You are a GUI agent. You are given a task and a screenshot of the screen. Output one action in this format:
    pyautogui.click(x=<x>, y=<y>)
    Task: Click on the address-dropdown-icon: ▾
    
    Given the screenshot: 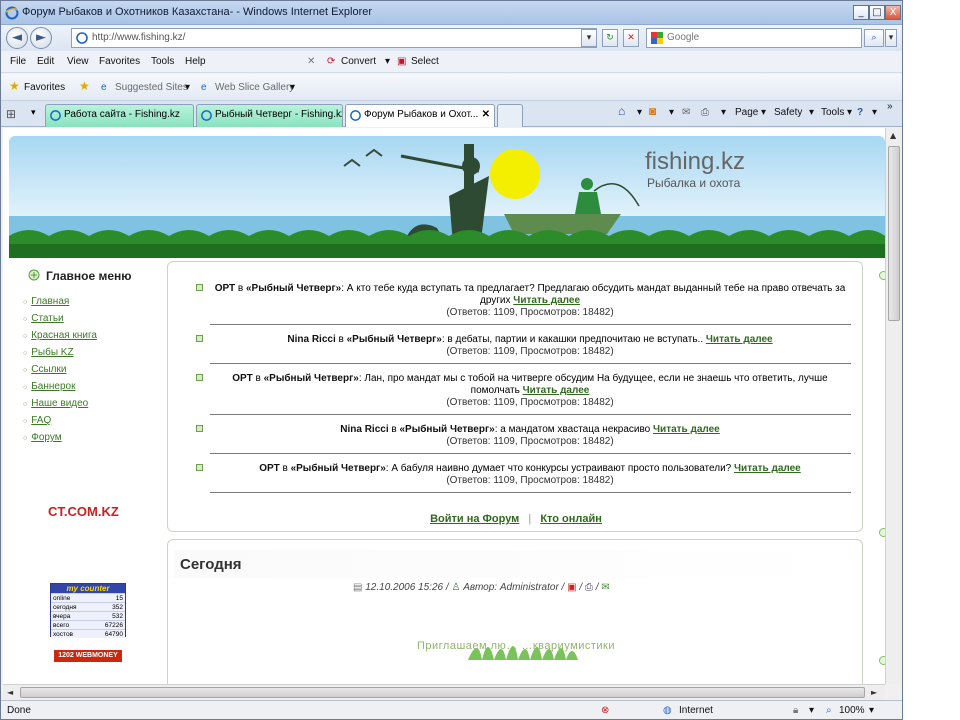 What is the action you would take?
    pyautogui.click(x=589, y=38)
    